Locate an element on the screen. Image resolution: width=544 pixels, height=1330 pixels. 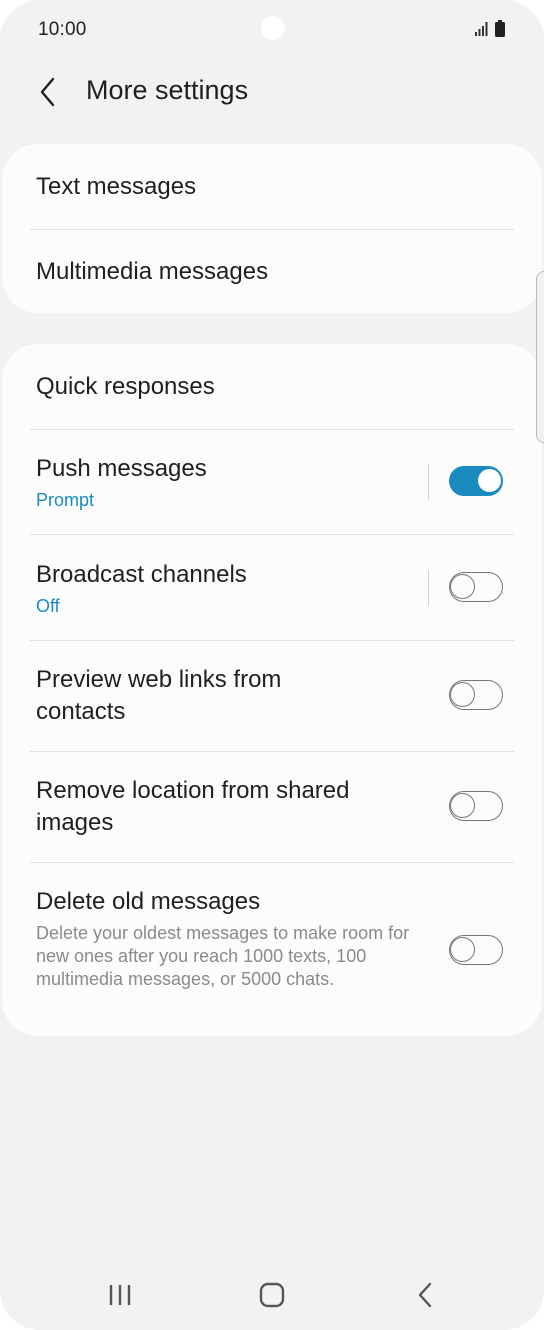
text-messages-label: Text messages is located at coordinates (116, 186).